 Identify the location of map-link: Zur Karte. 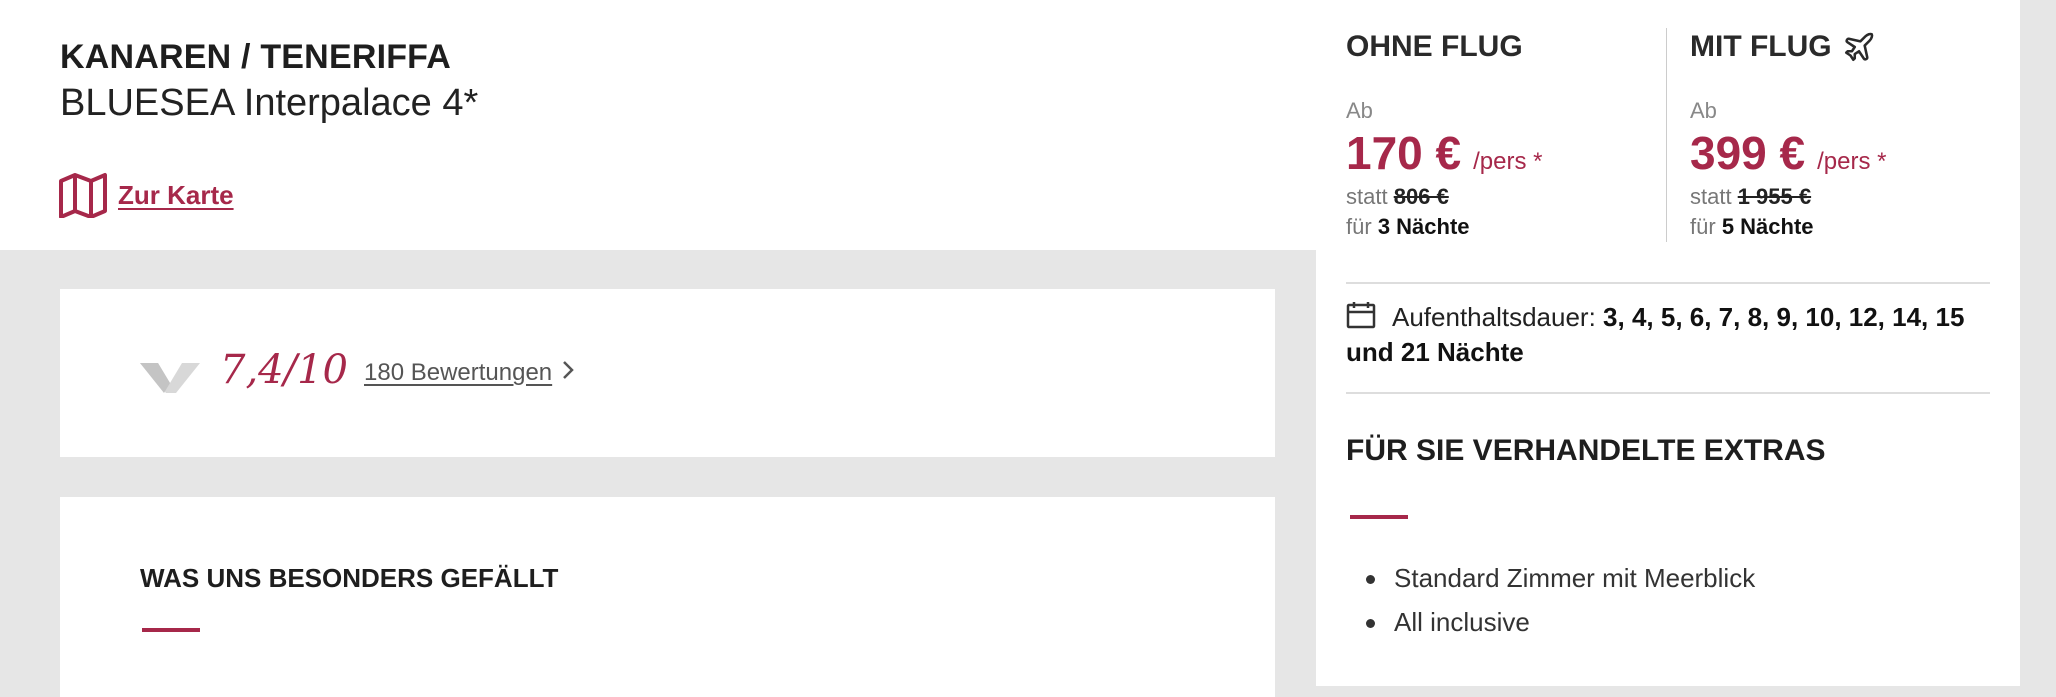
(146, 195).